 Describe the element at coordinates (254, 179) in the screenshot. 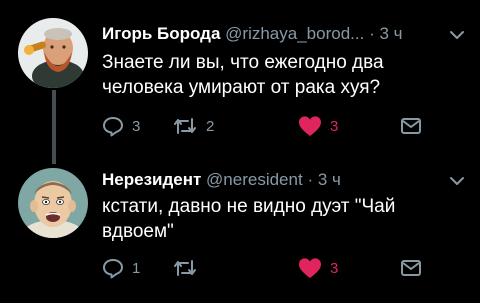

I see `author-handle: @neresident` at that location.